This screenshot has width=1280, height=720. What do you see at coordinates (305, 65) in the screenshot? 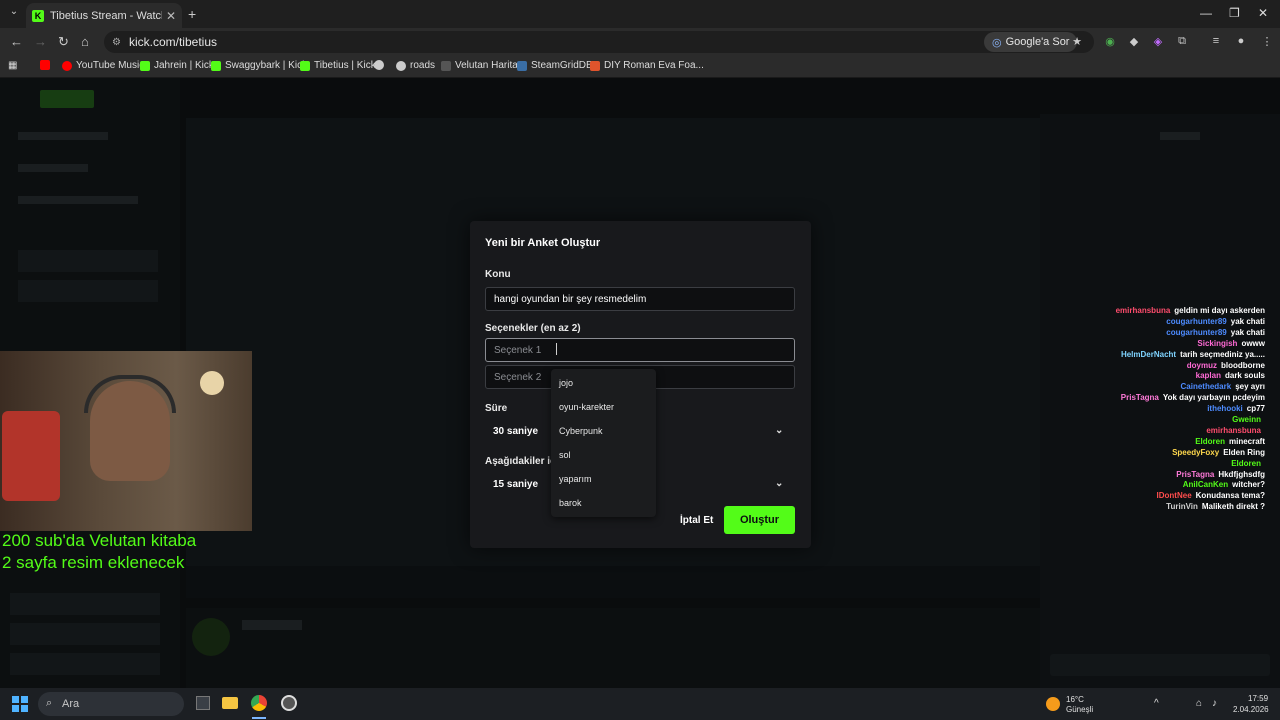
I see `kick-icon` at bounding box center [305, 65].